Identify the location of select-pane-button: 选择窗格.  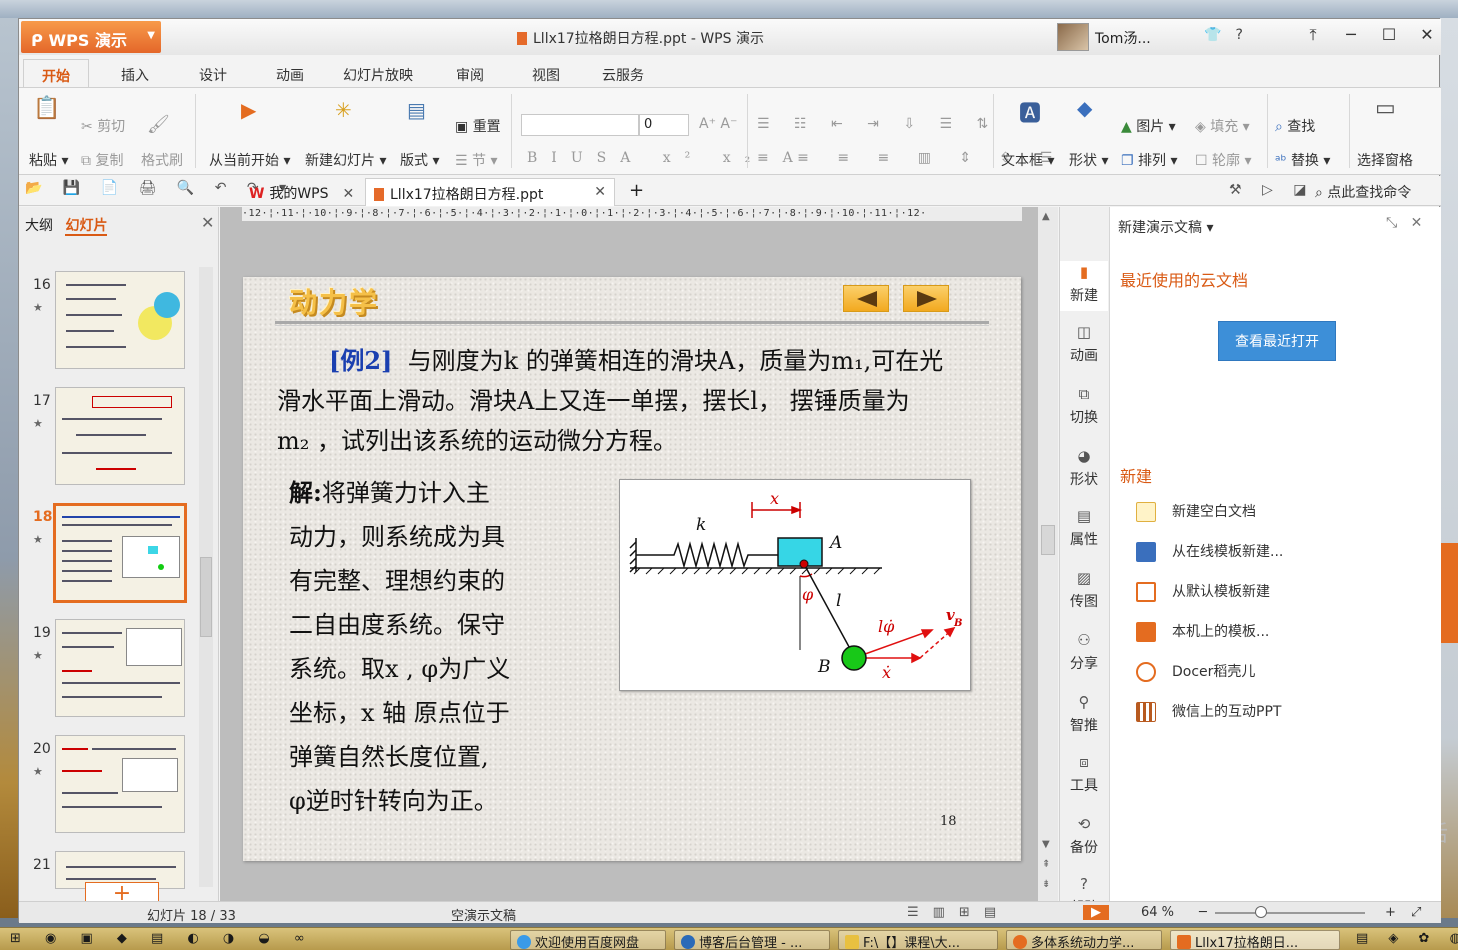
(1385, 160).